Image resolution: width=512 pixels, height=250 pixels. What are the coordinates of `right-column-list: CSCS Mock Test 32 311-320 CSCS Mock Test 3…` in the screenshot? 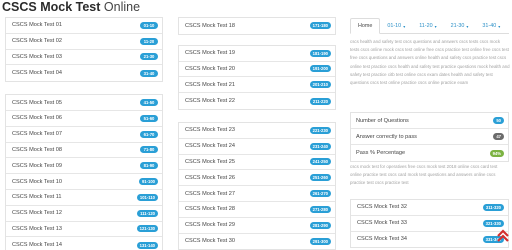 It's located at (429, 224).